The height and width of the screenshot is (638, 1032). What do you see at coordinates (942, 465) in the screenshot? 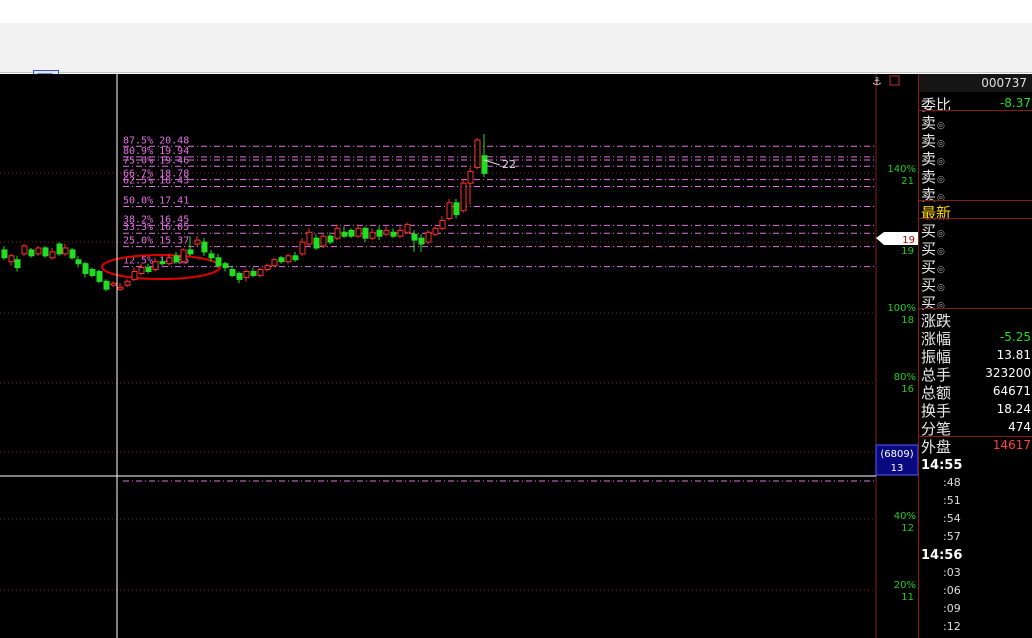
I see `tick-time: 14:55` at bounding box center [942, 465].